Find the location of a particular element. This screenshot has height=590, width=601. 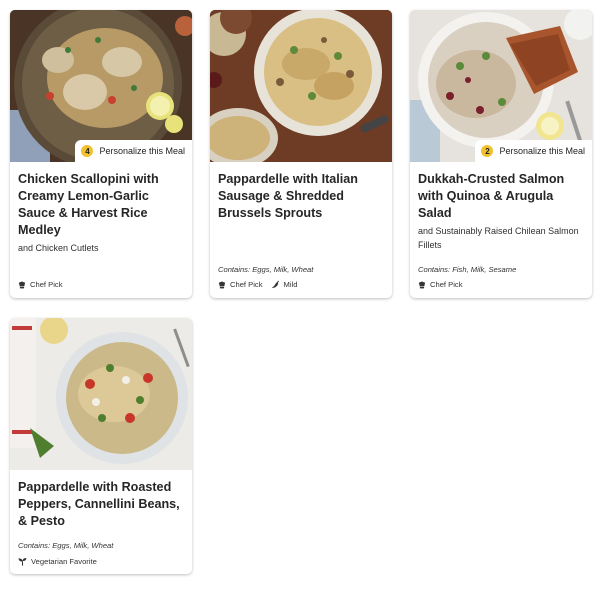

tag-spice-mild: Mild is located at coordinates (284, 284).